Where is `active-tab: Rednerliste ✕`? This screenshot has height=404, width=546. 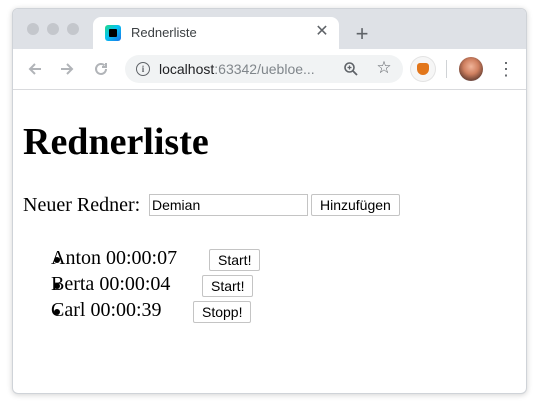
active-tab: Rednerliste ✕ is located at coordinates (216, 33).